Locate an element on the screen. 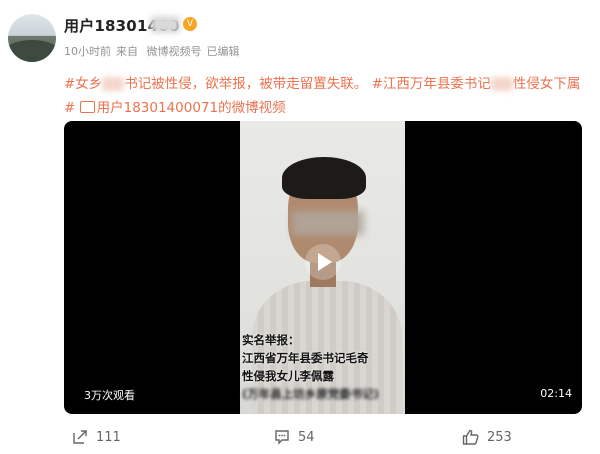  post-source: 微博视频号 is located at coordinates (174, 51).